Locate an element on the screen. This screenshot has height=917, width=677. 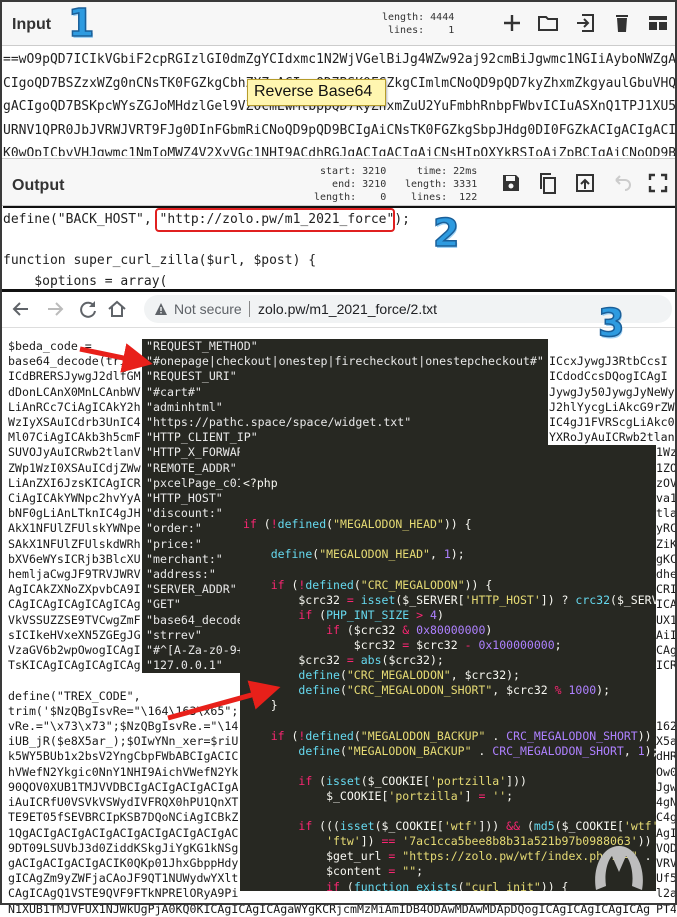
plus-icon is located at coordinates (512, 23).